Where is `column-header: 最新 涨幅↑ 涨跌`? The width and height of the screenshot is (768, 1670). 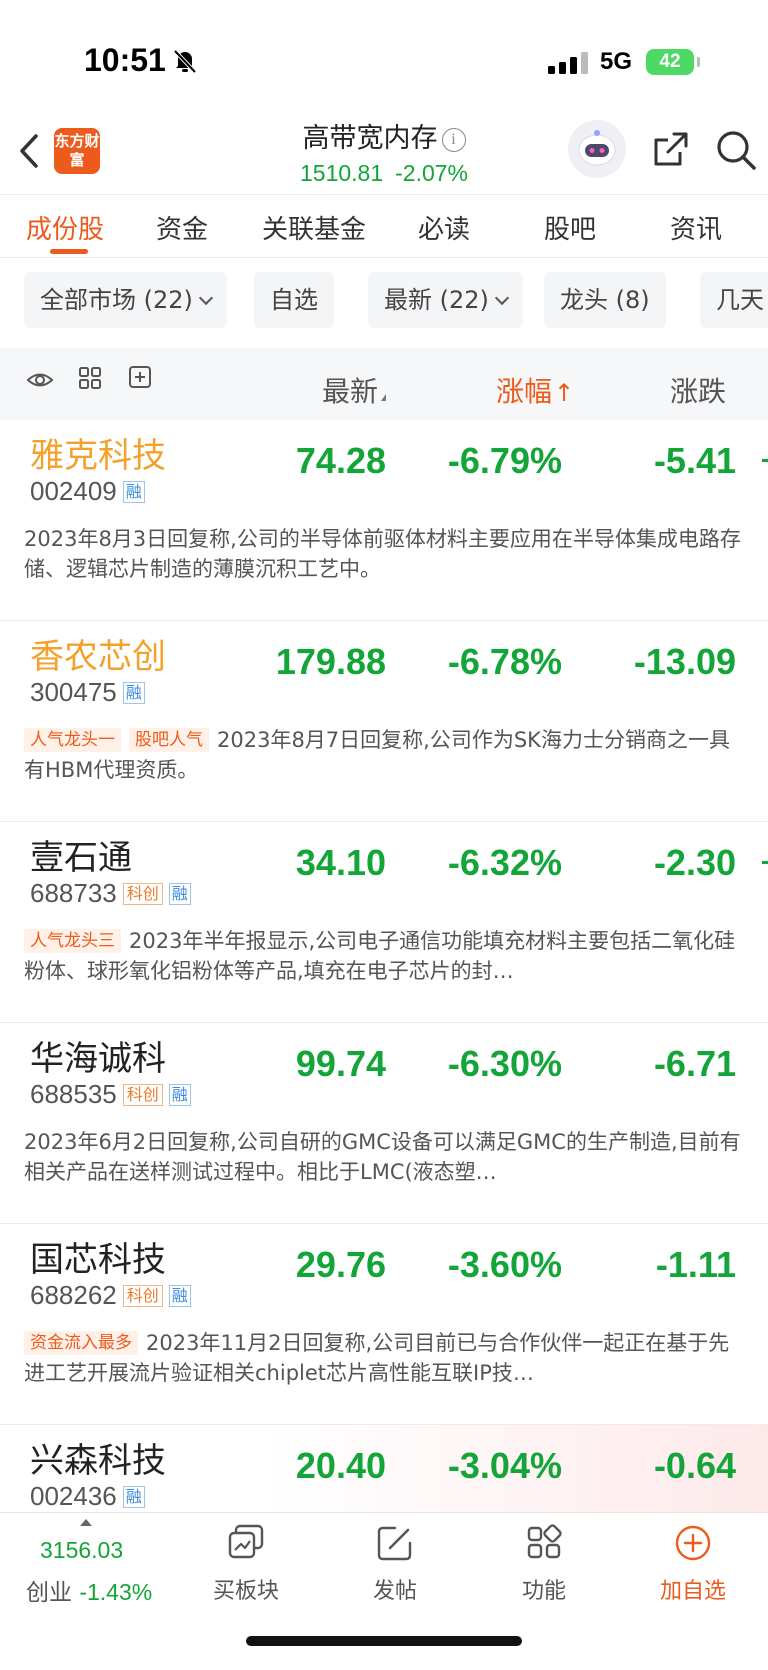 column-header: 最新 涨幅↑ 涨跌 is located at coordinates (384, 384).